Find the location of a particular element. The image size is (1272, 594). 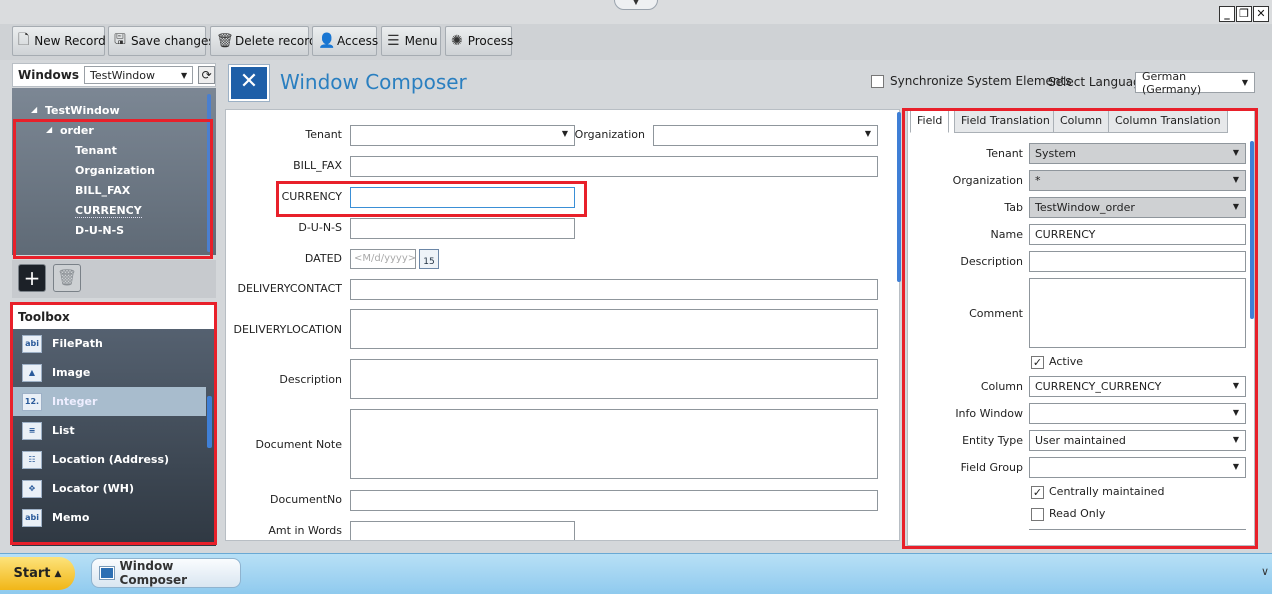

menu-label: Menu is located at coordinates (421, 41).